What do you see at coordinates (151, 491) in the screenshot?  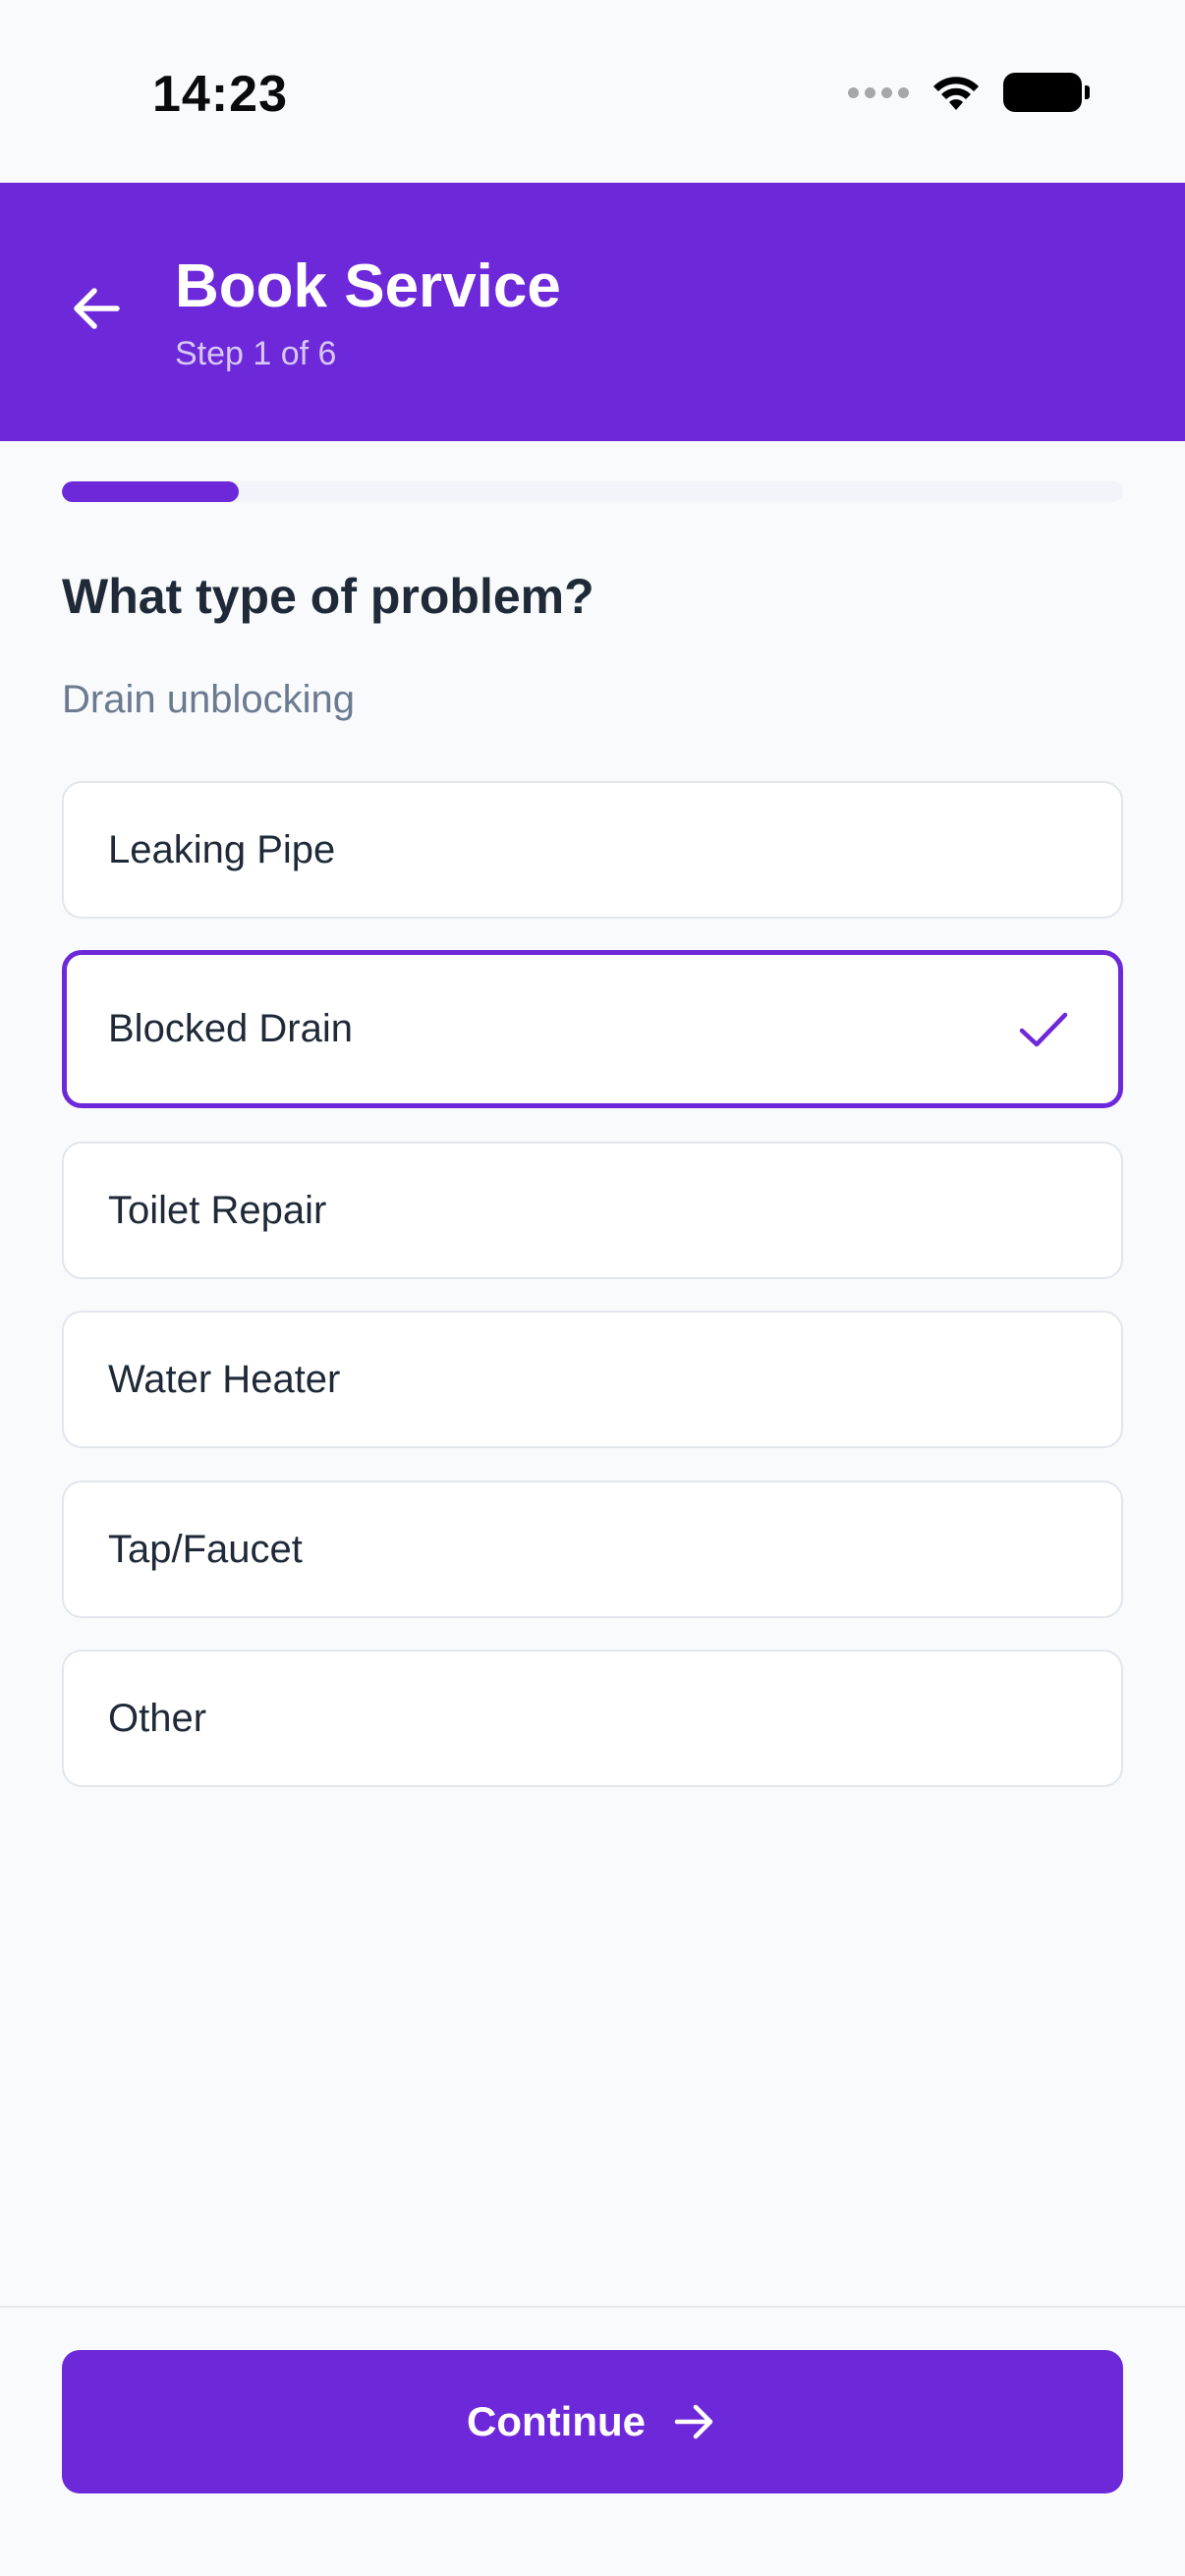 I see `progress-fill` at bounding box center [151, 491].